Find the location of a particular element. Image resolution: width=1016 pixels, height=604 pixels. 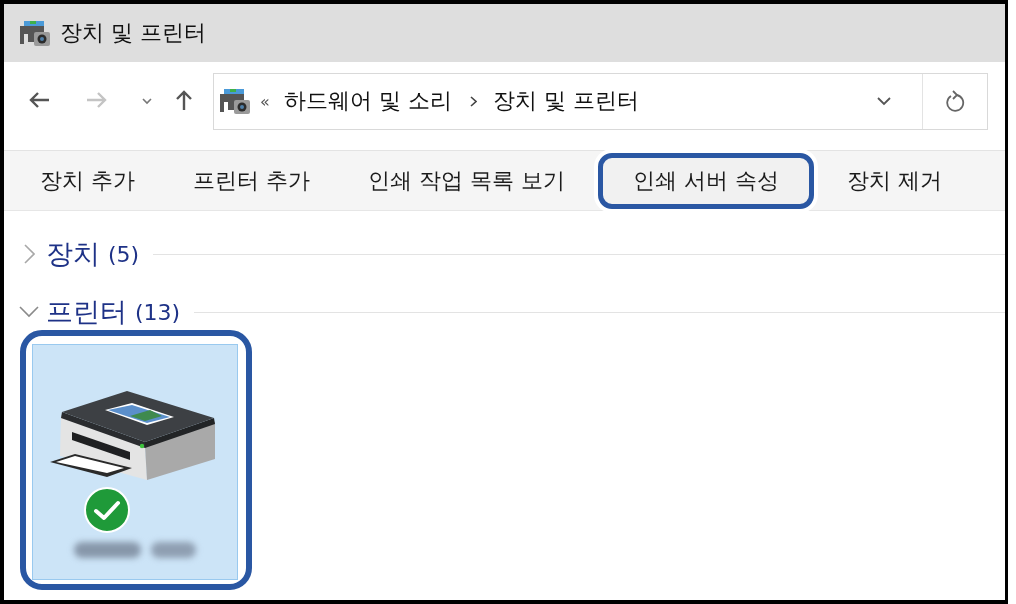

group-count: (13) is located at coordinates (158, 312).